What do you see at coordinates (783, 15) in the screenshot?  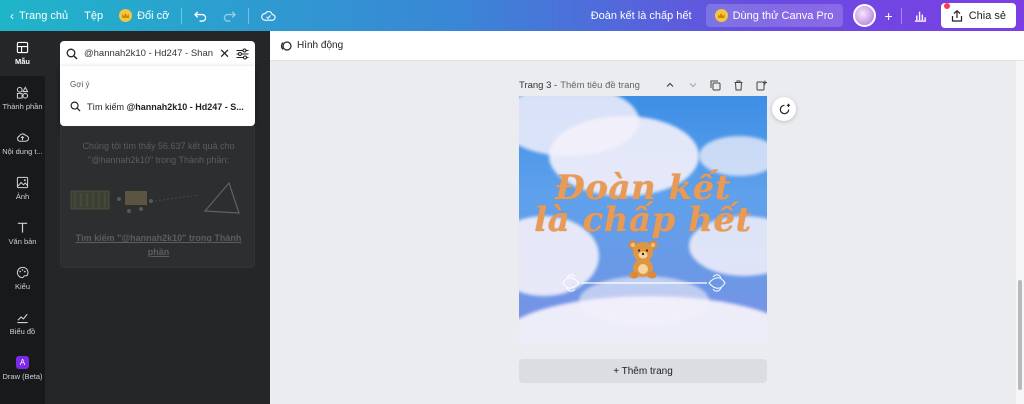 I see `try-pro-label: Dùng thử Canva Pro` at bounding box center [783, 15].